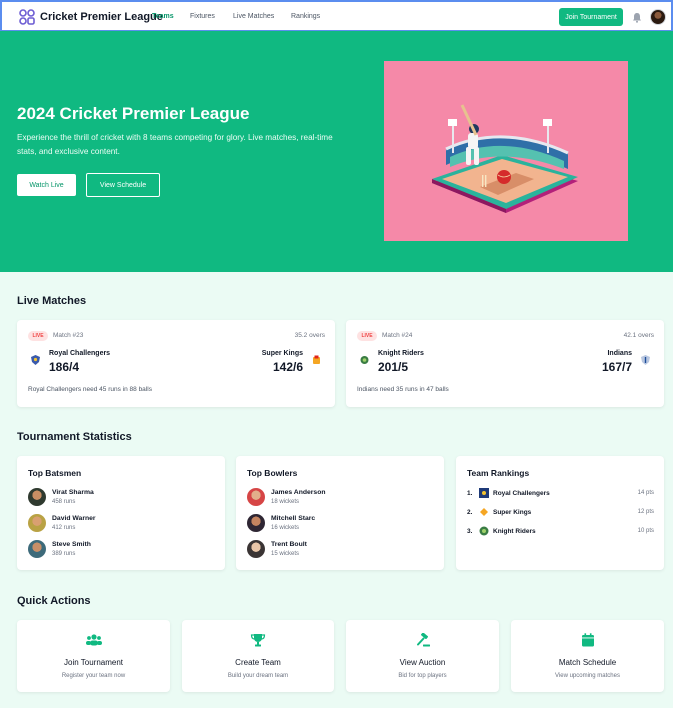 The image size is (673, 708). What do you see at coordinates (163, 16) in the screenshot?
I see `nav-link-teams: Teams` at bounding box center [163, 16].